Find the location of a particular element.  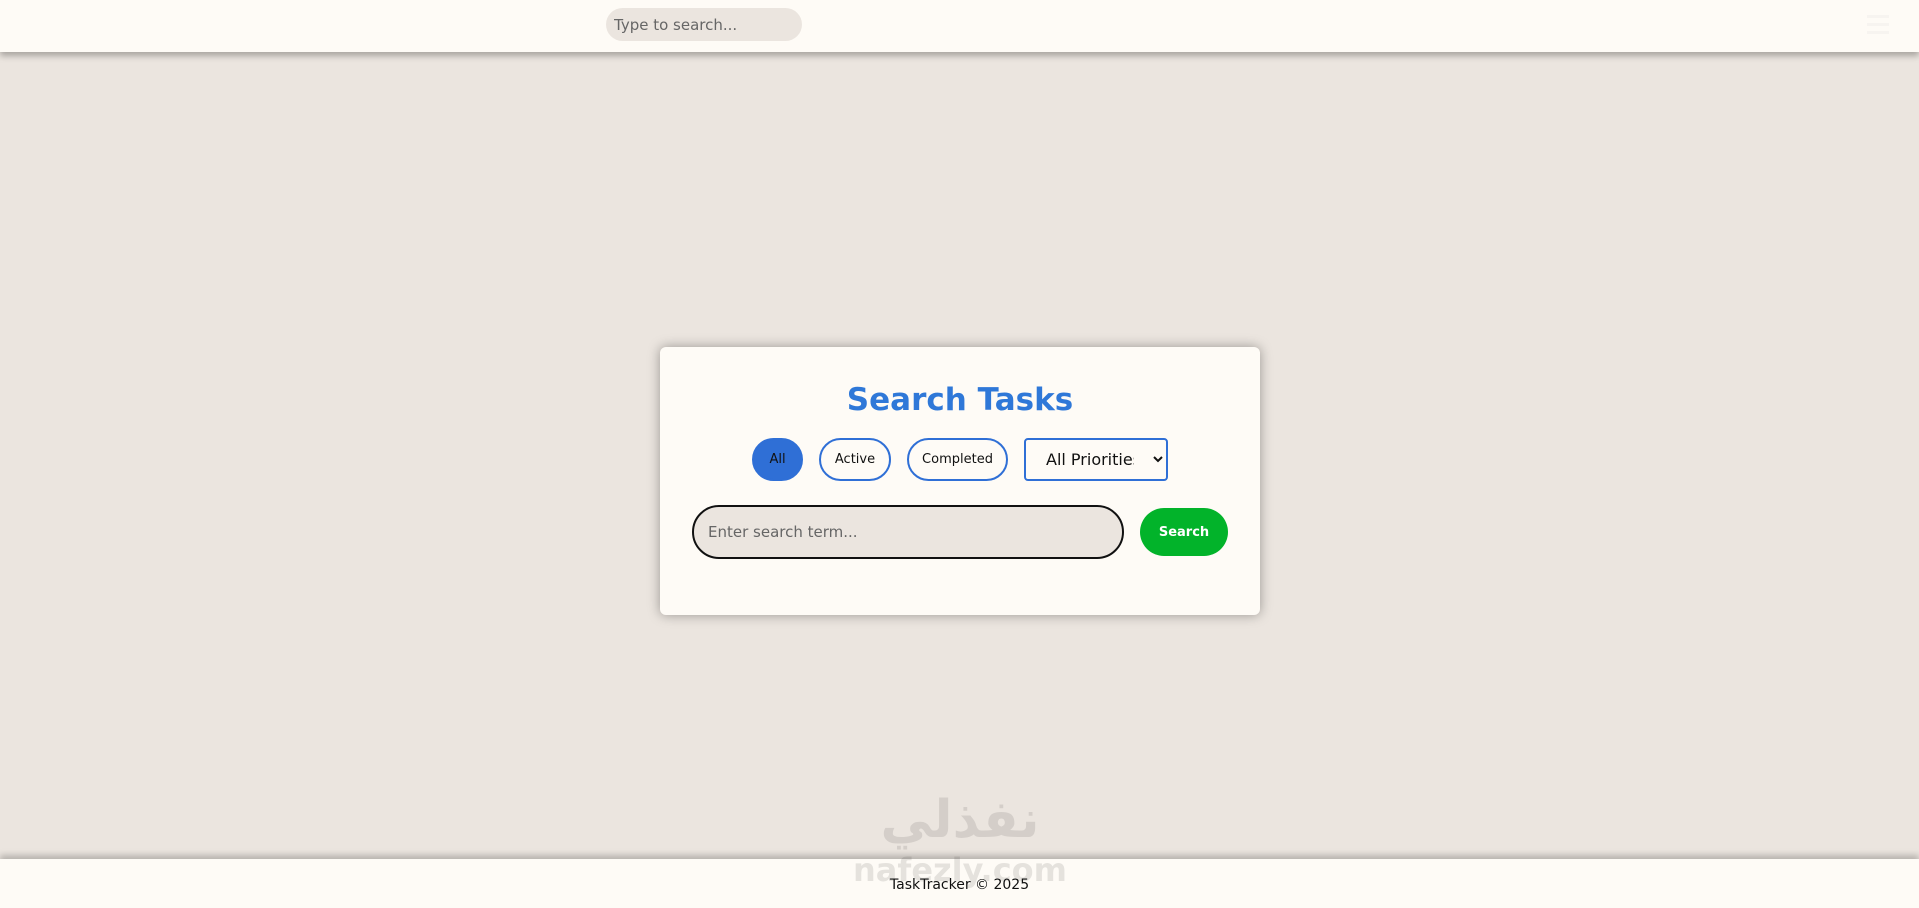

filter-completed-button: Completed is located at coordinates (957, 459).